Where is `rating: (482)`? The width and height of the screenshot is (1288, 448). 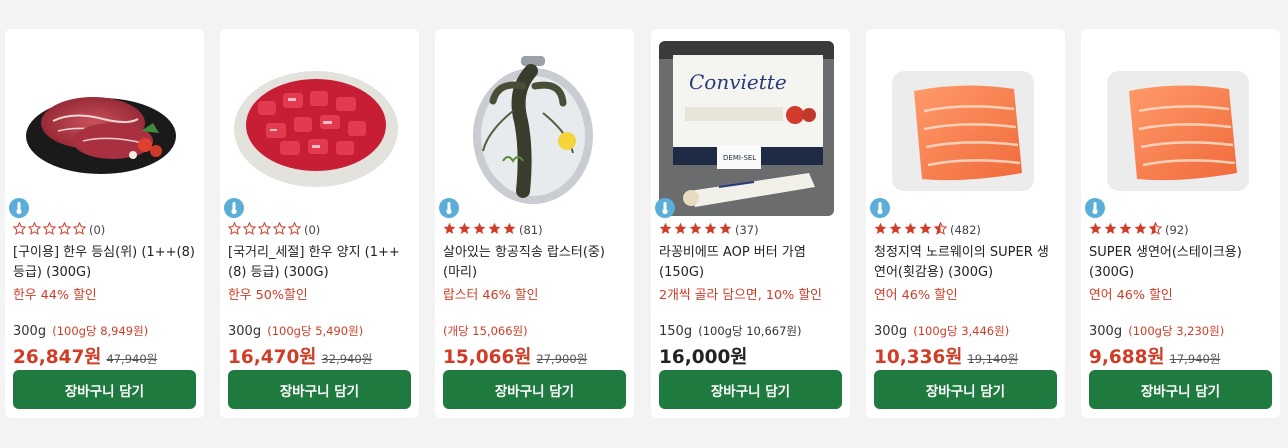
rating: (482) is located at coordinates (927, 229).